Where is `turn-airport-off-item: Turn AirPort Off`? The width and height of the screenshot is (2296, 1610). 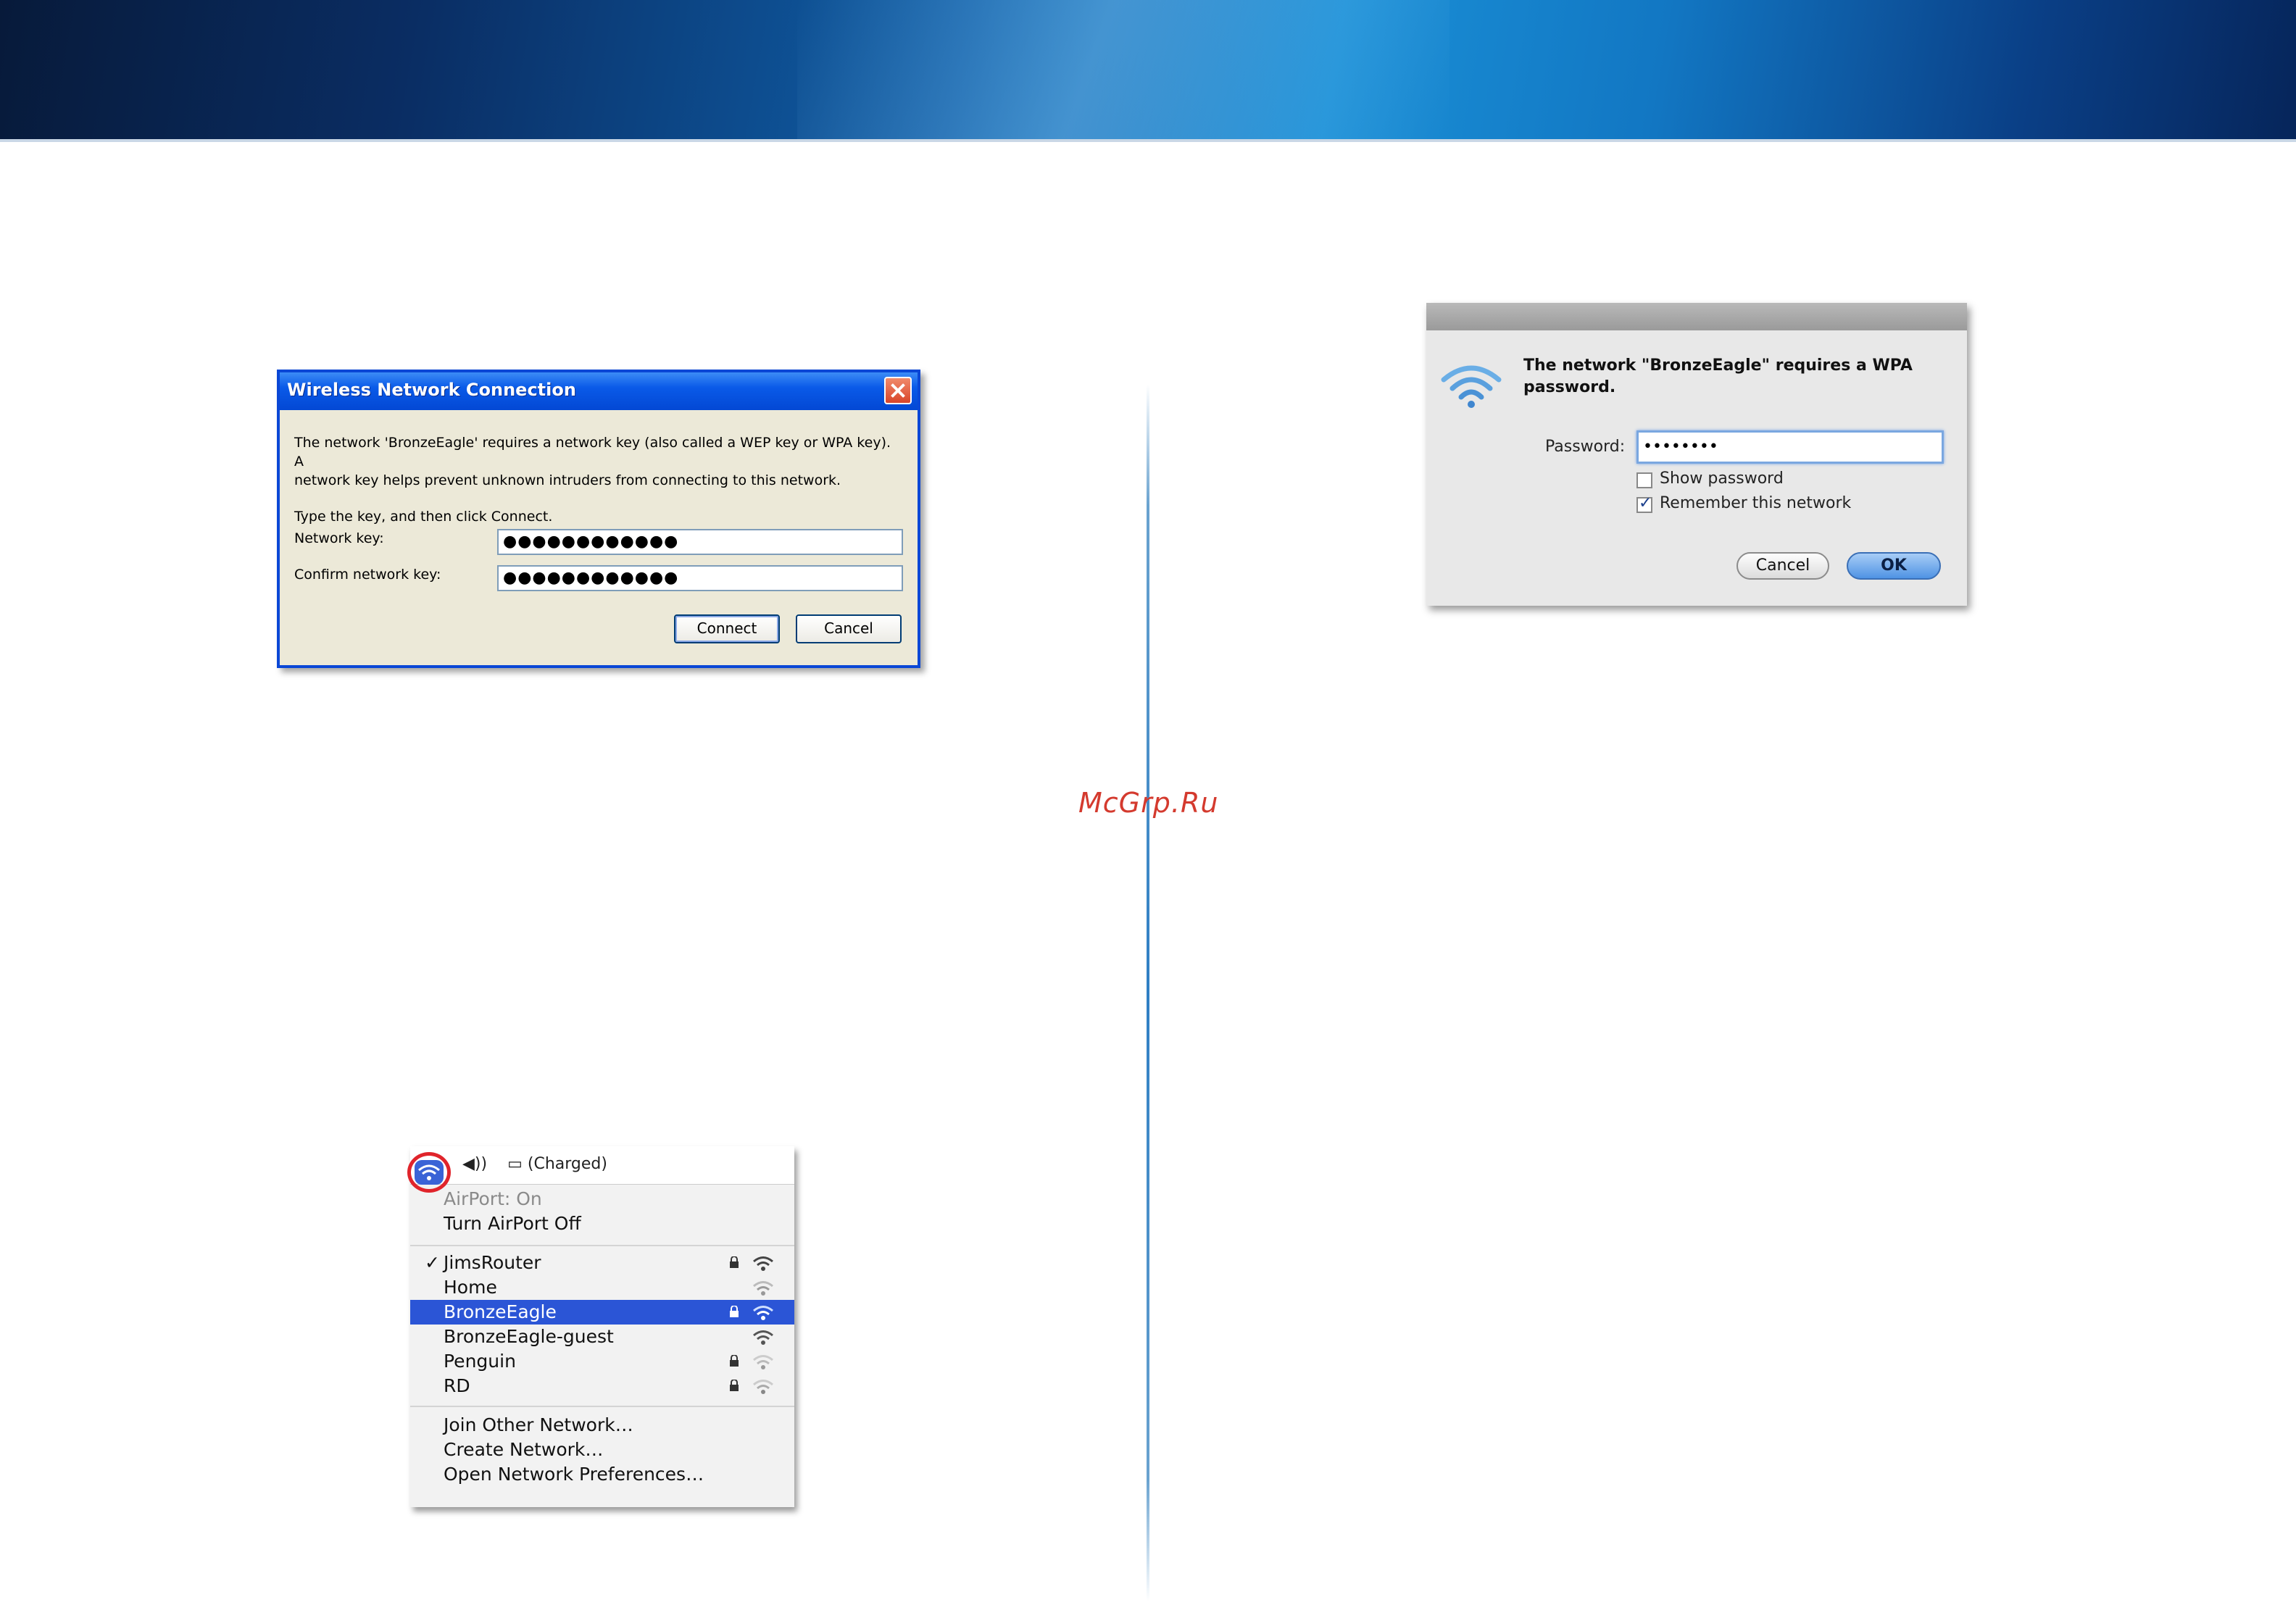
turn-airport-off-item: Turn AirPort Off is located at coordinates (602, 1223).